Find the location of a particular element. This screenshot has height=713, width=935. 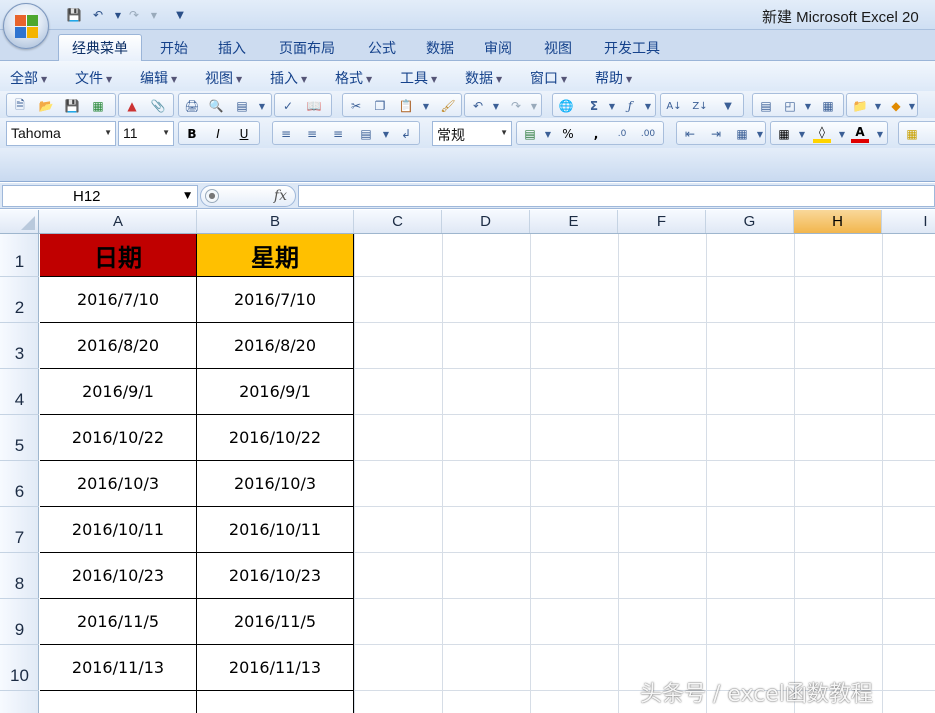

cell-a11 is located at coordinates (118, 702).